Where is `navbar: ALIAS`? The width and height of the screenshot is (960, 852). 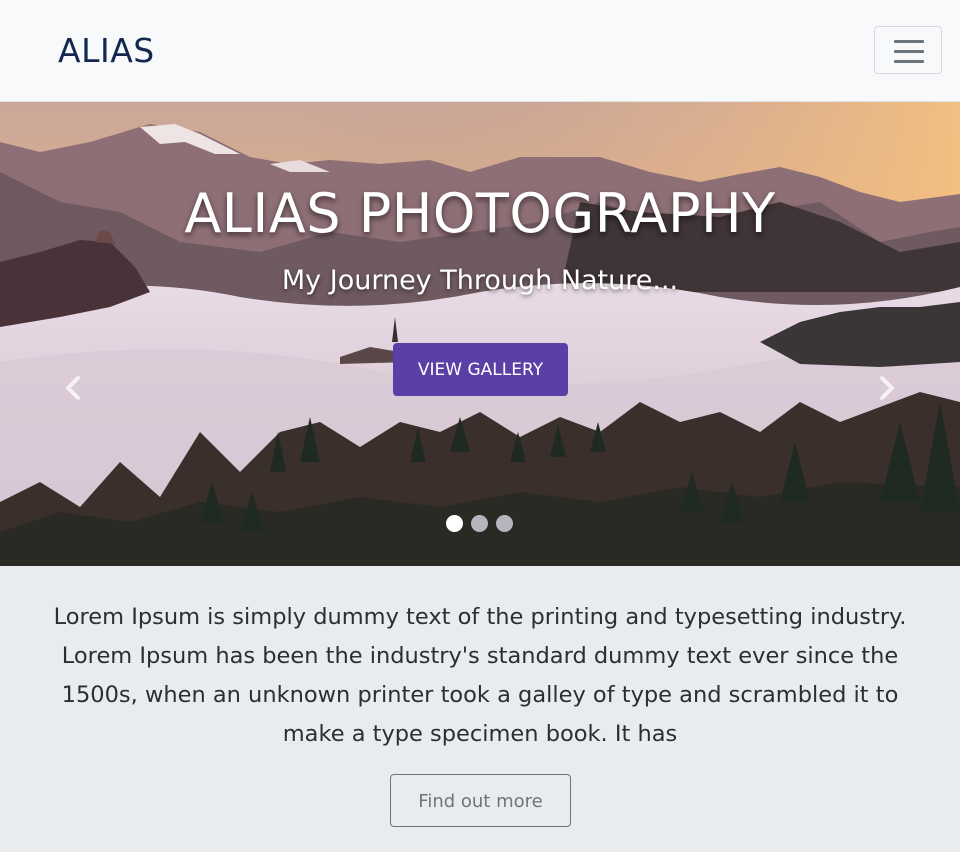
navbar: ALIAS is located at coordinates (480, 51).